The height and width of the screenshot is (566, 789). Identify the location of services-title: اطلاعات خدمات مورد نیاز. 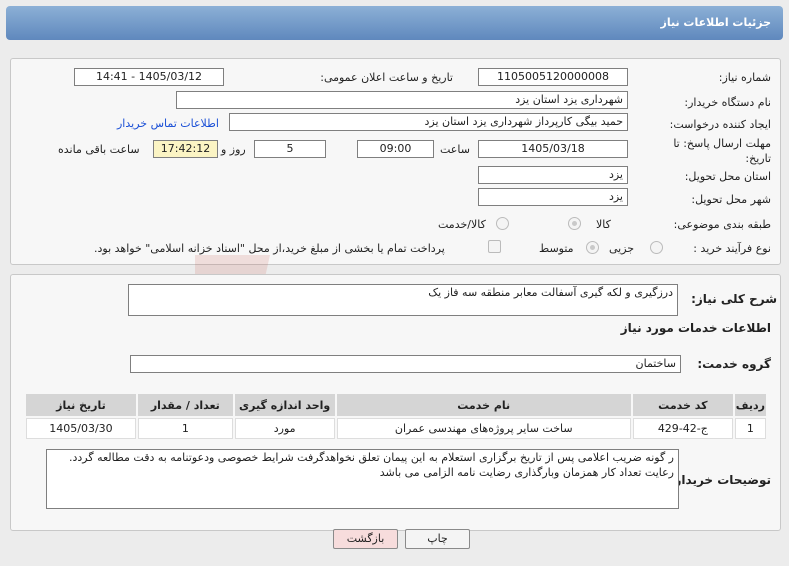
(695, 328).